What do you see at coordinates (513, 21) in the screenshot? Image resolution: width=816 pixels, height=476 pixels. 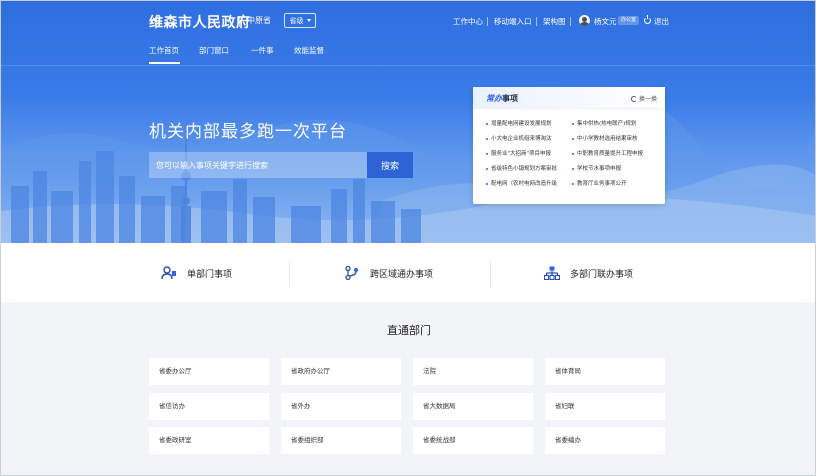 I see `mobile-entry-link: 移动端入口` at bounding box center [513, 21].